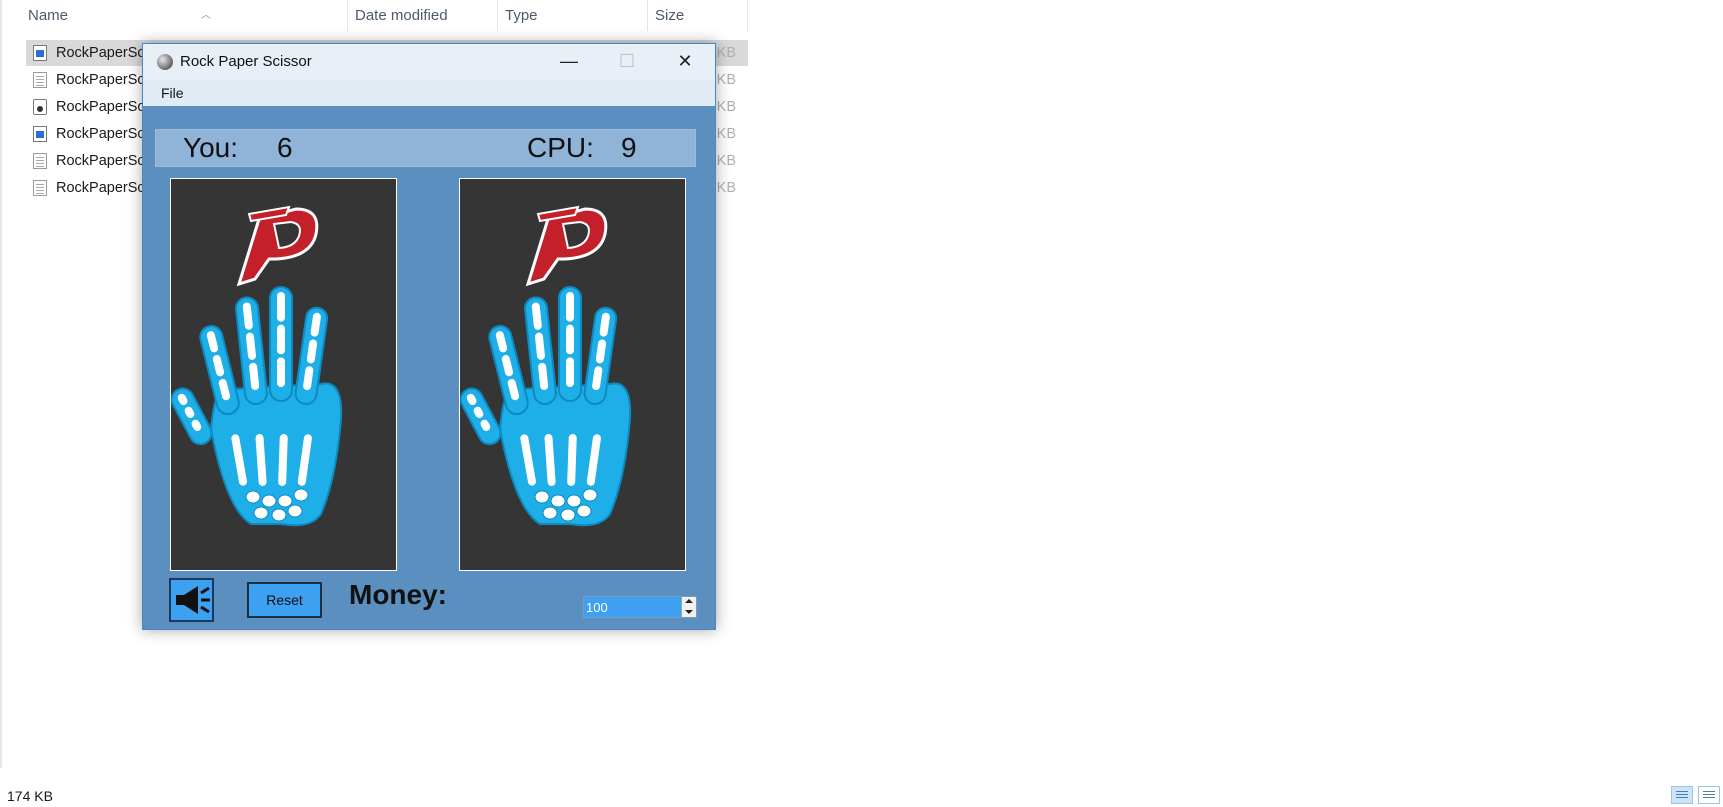 This screenshot has width=1723, height=807. Describe the element at coordinates (560, 147) in the screenshot. I see `cpu-score-label: CPU:` at that location.